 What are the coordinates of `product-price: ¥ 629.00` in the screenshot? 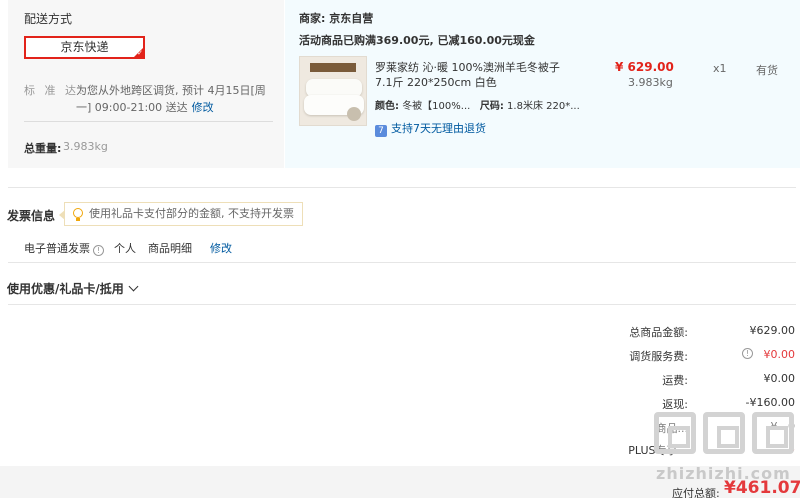 It's located at (644, 67).